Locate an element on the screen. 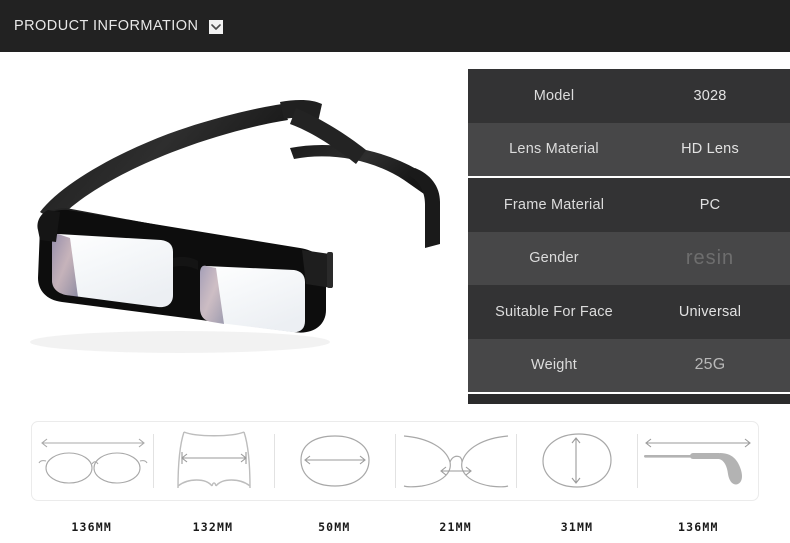 This screenshot has height=543, width=790. measurement-diagram-panel is located at coordinates (395, 461).